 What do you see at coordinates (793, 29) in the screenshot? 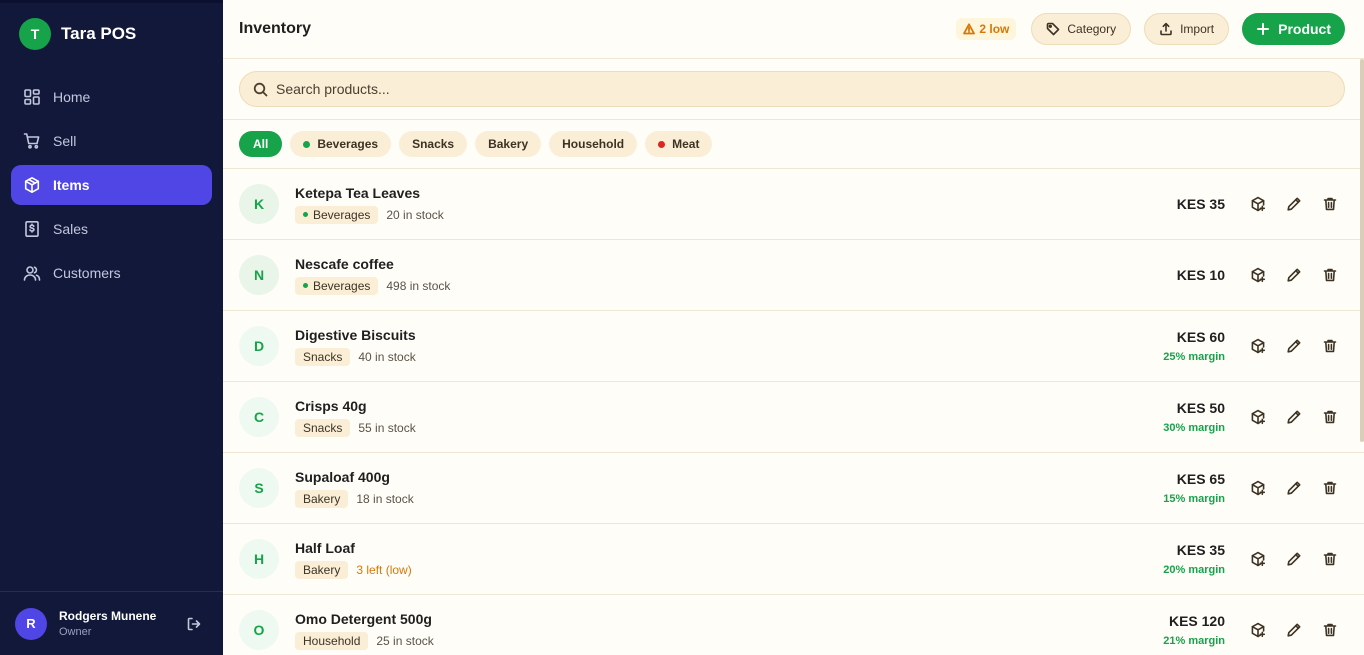
I see `topbar: Inventory 2 low Category Import Product` at bounding box center [793, 29].